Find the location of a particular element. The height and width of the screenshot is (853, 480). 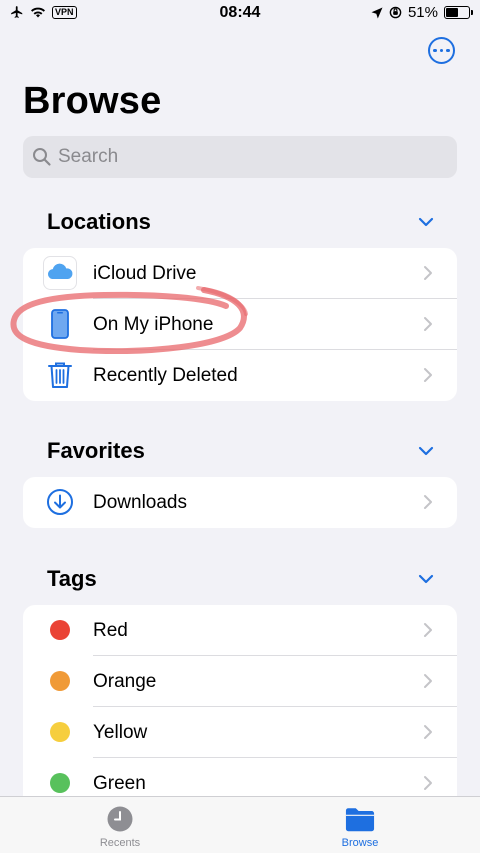

battery-tip is located at coordinates (472, 12).